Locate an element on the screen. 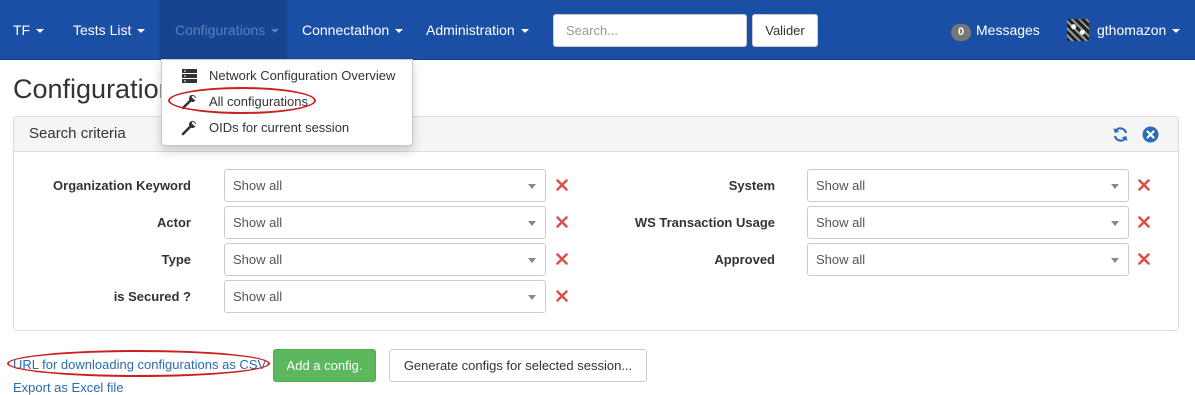  export-excel-link: Export as Excel file is located at coordinates (68, 387).